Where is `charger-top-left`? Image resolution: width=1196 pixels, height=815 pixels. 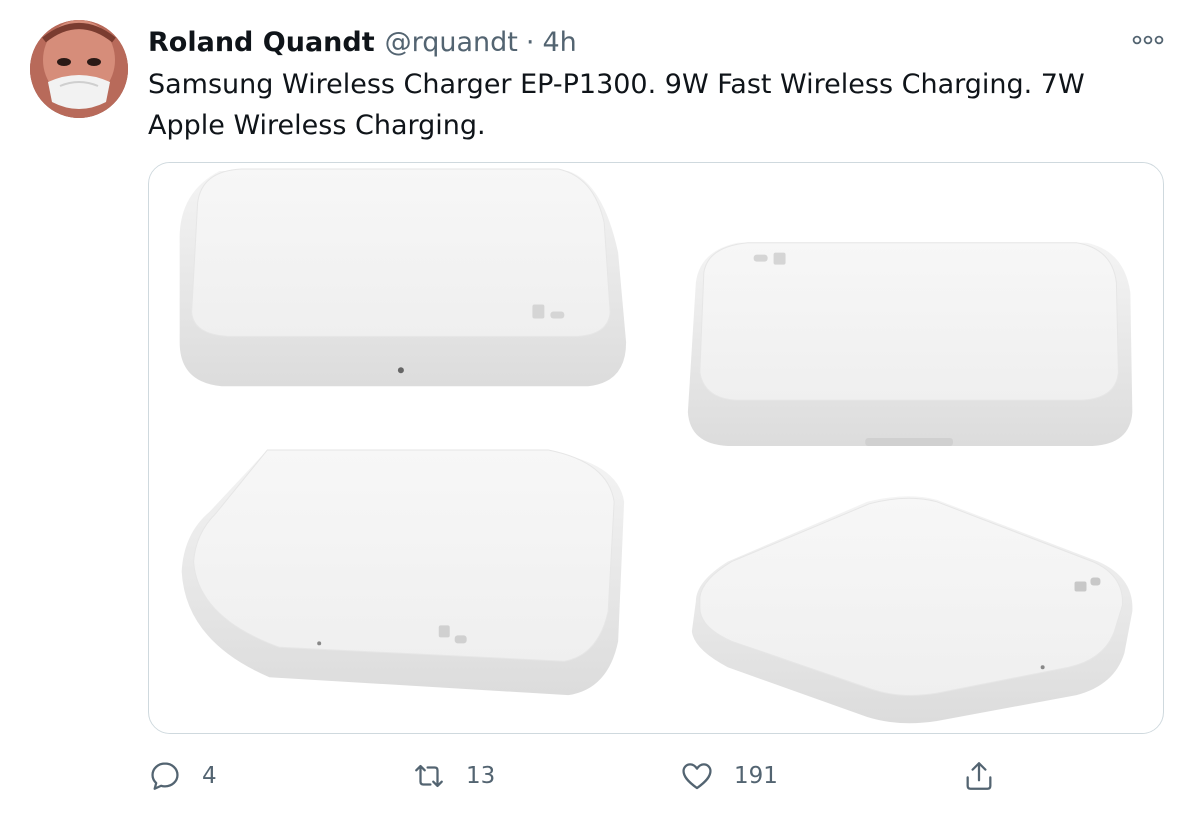
charger-top-left is located at coordinates (403, 277).